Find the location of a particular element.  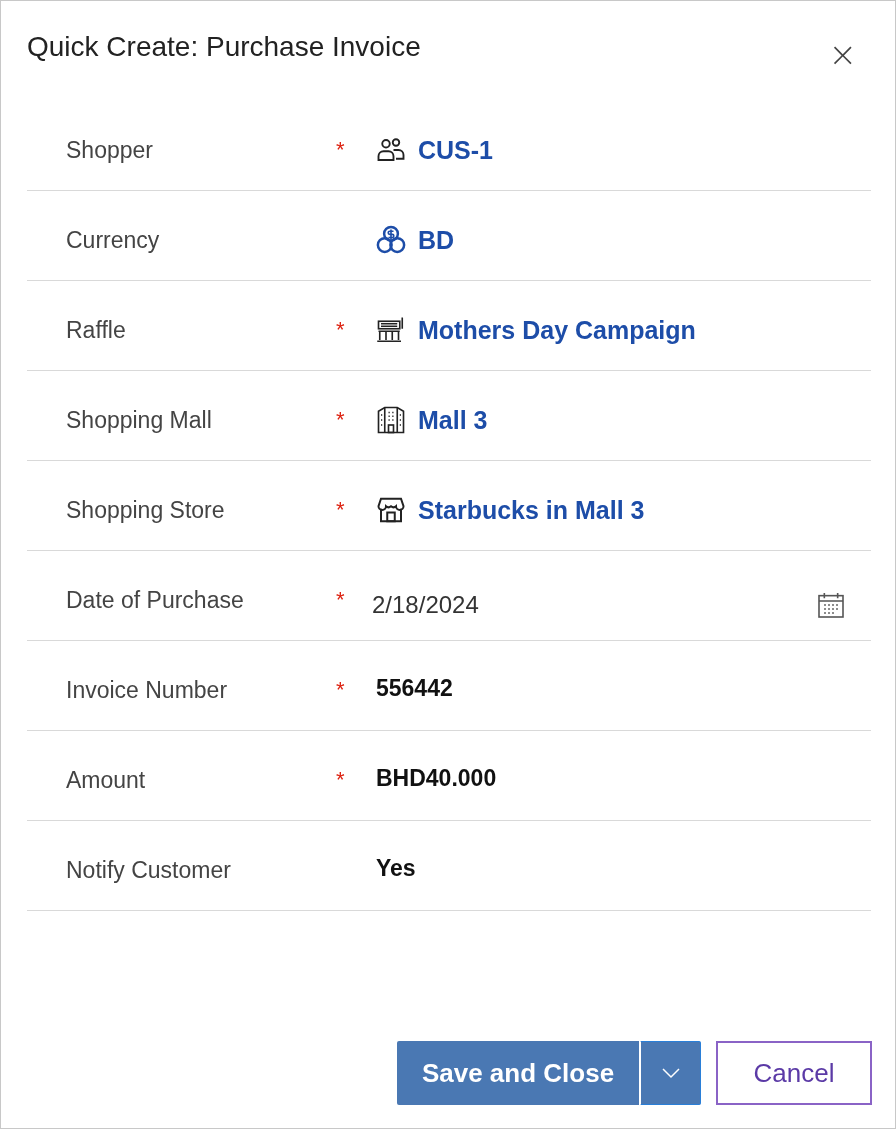

coins-icon is located at coordinates (391, 240).